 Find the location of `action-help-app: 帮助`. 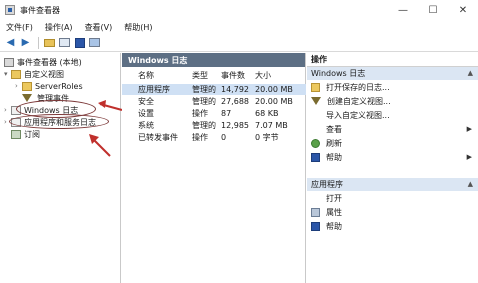

action-help-app: 帮助 is located at coordinates (392, 226).